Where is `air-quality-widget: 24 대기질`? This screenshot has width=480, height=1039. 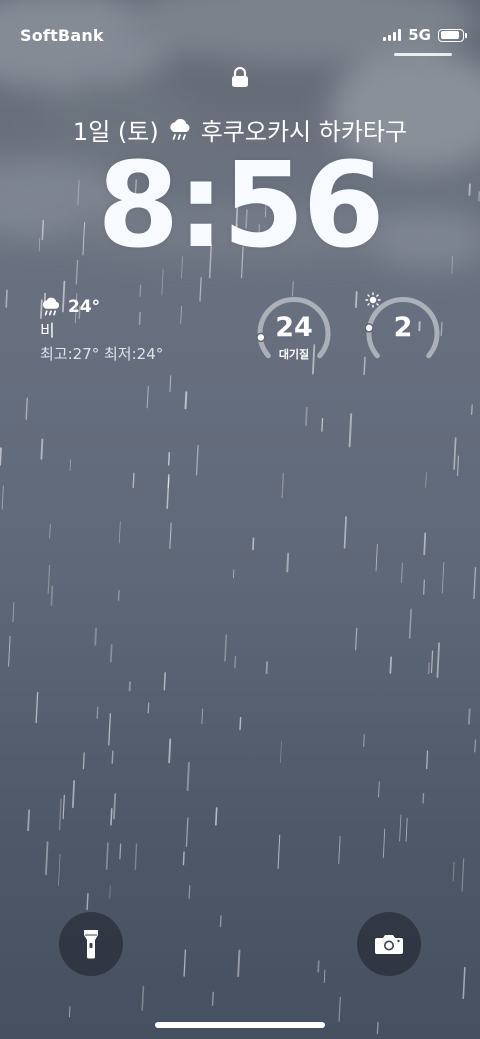 air-quality-widget: 24 대기질 is located at coordinates (294, 330).